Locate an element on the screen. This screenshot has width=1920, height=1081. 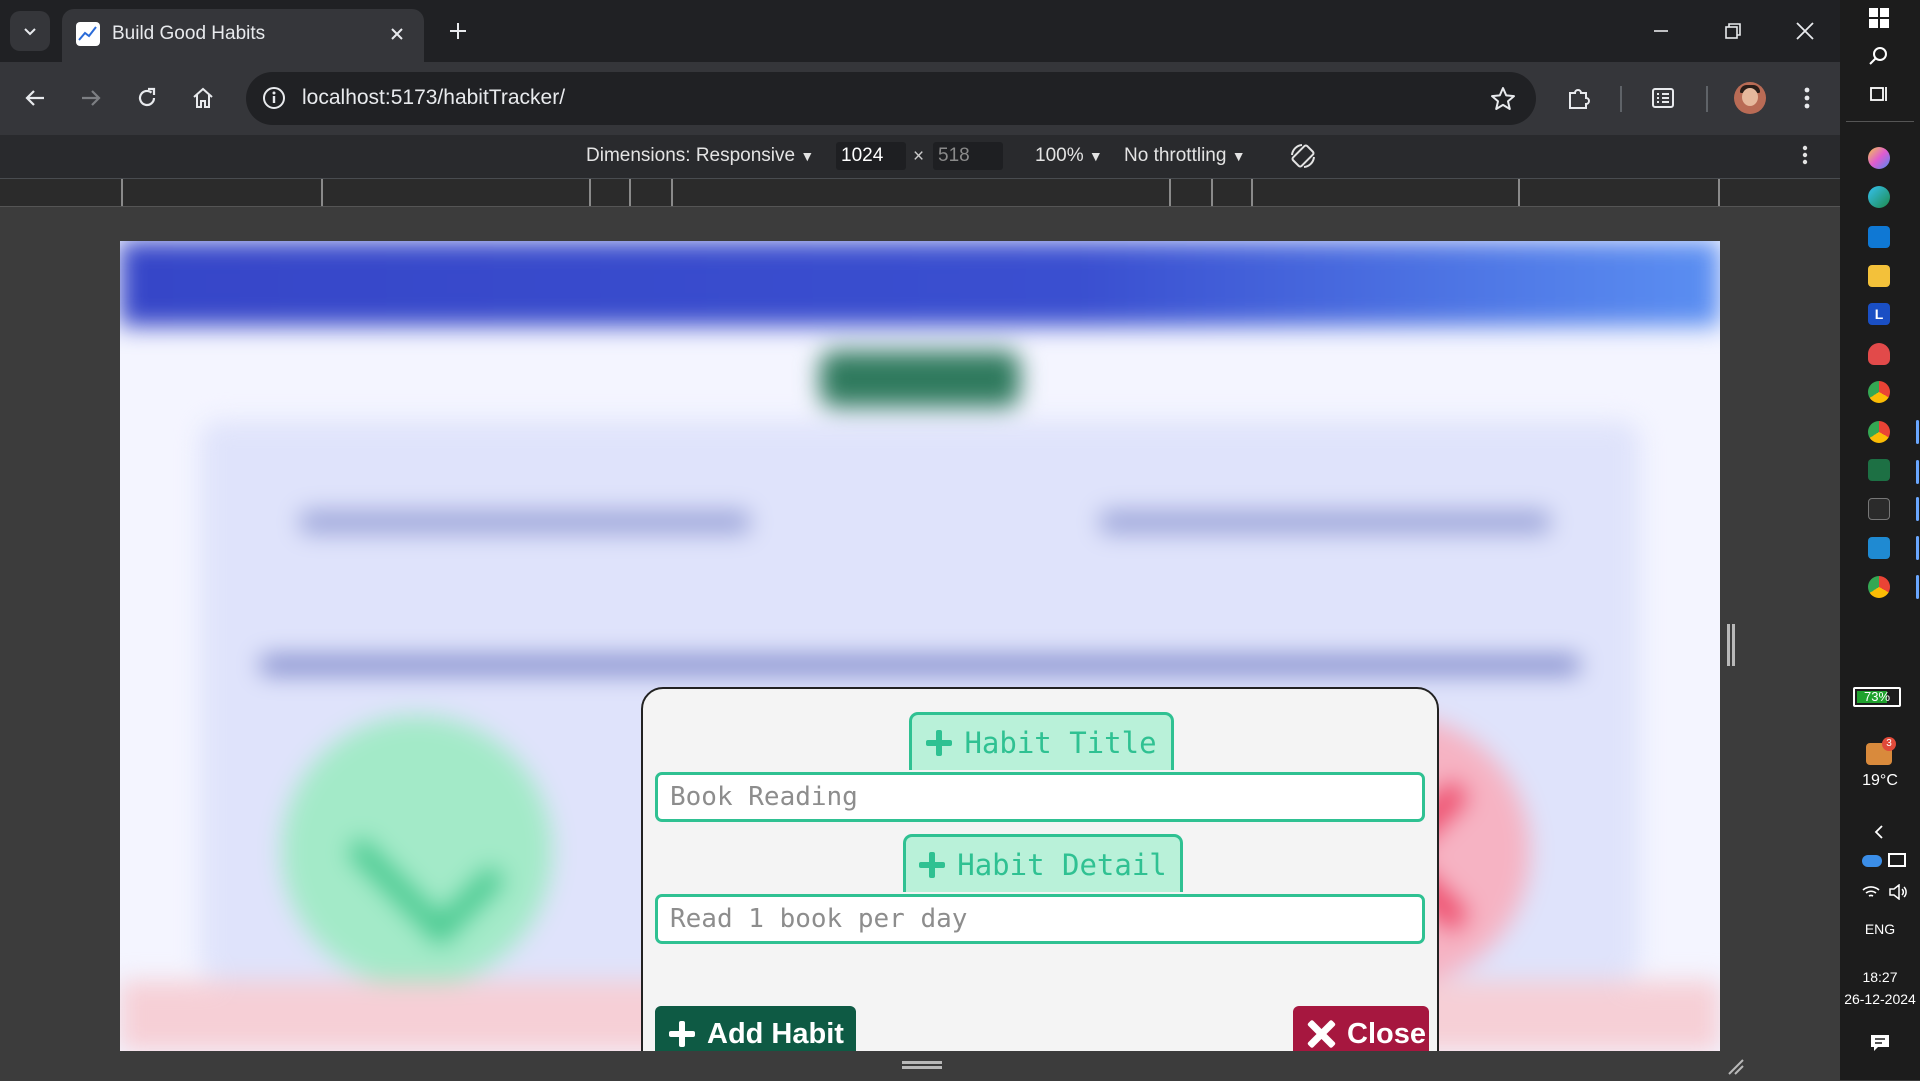
app-l-icon: L is located at coordinates (1879, 314).